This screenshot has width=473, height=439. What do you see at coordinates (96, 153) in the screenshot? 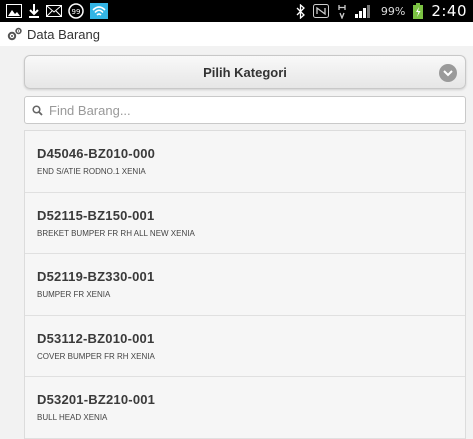
I see `item-code: D45046-BZ010-000` at bounding box center [96, 153].